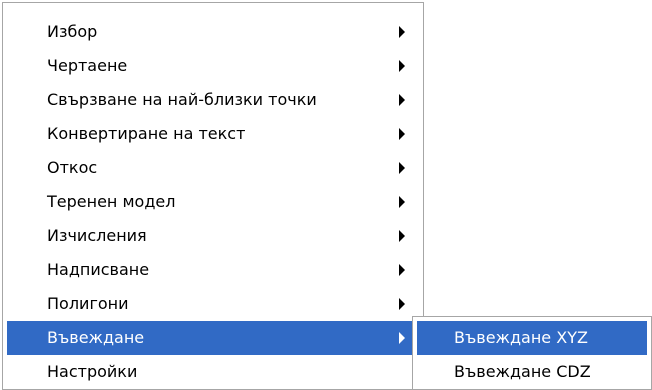  What do you see at coordinates (98, 269) in the screenshot?
I see `menu-item-label: Надписване` at bounding box center [98, 269].